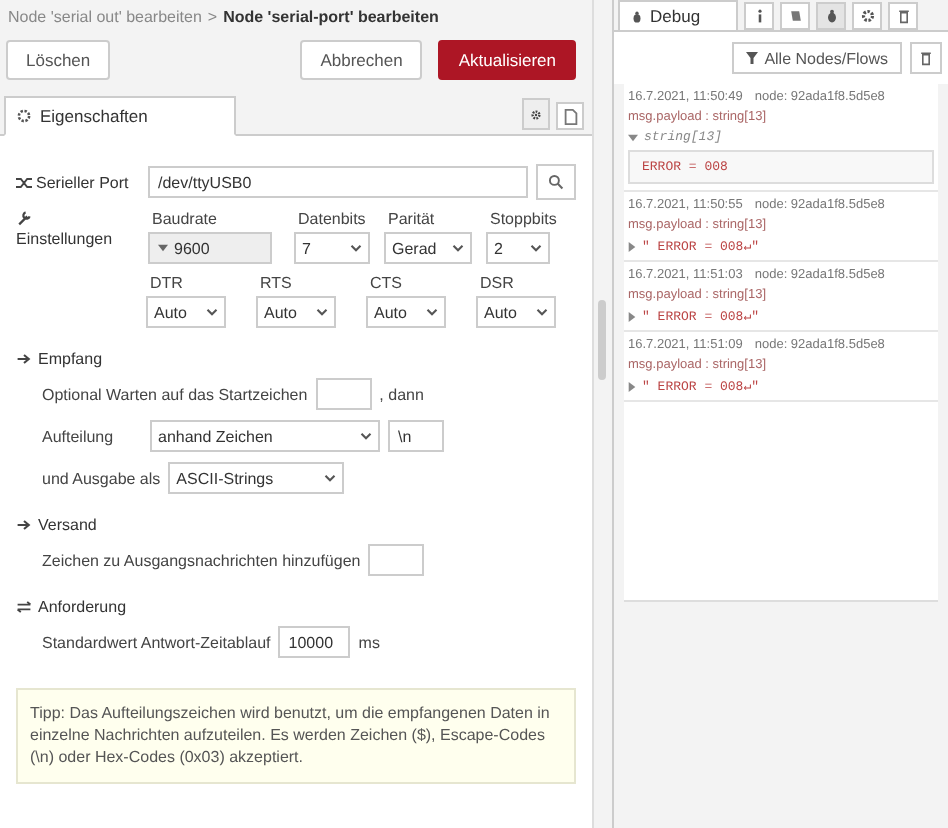  What do you see at coordinates (201, 560) in the screenshot?
I see `add-char-label: Zeichen zu Ausgangsnachrichten hinzufügen` at bounding box center [201, 560].